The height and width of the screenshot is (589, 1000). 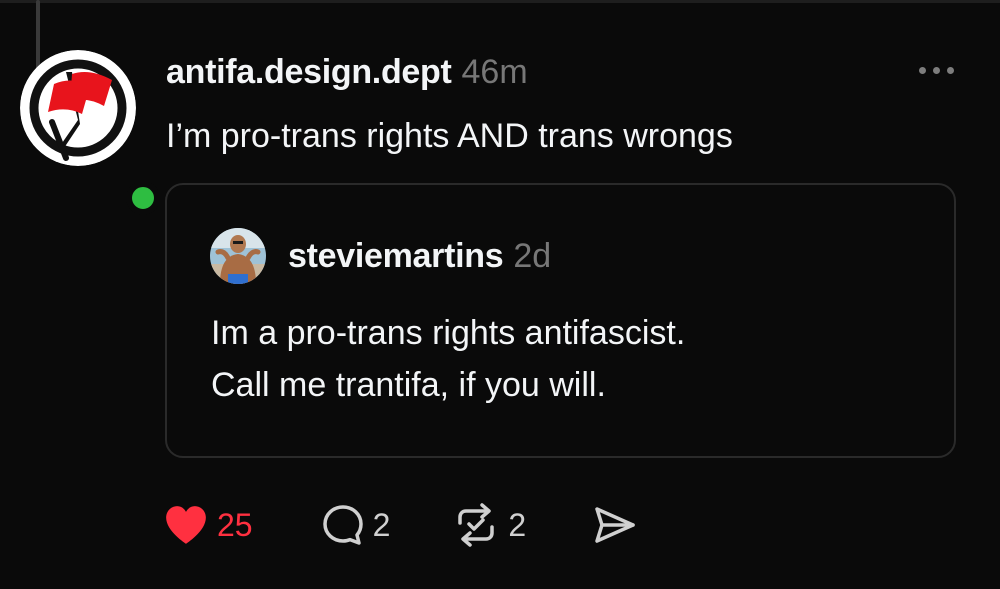 I want to click on author-username: antifa.design.dept, so click(x=309, y=72).